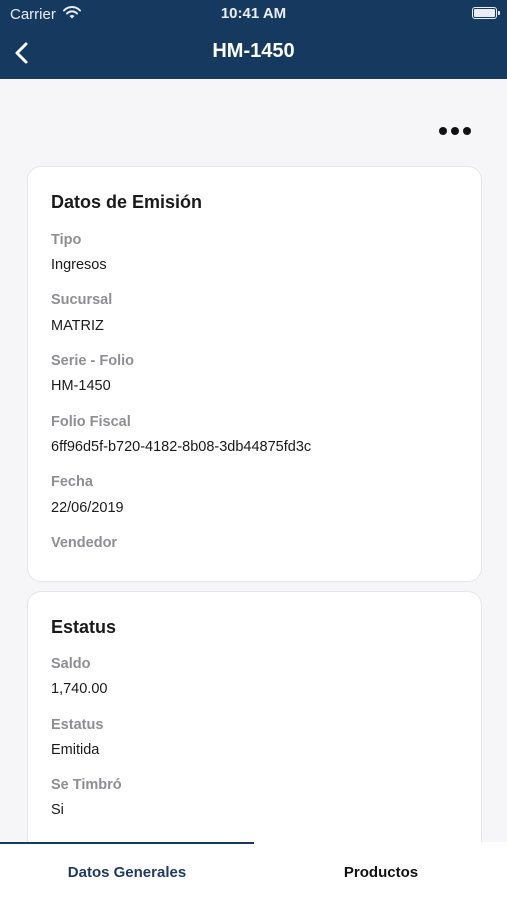 The image size is (507, 900). Describe the element at coordinates (77, 326) in the screenshot. I see `field-value-sucursal: MATRIZ` at that location.